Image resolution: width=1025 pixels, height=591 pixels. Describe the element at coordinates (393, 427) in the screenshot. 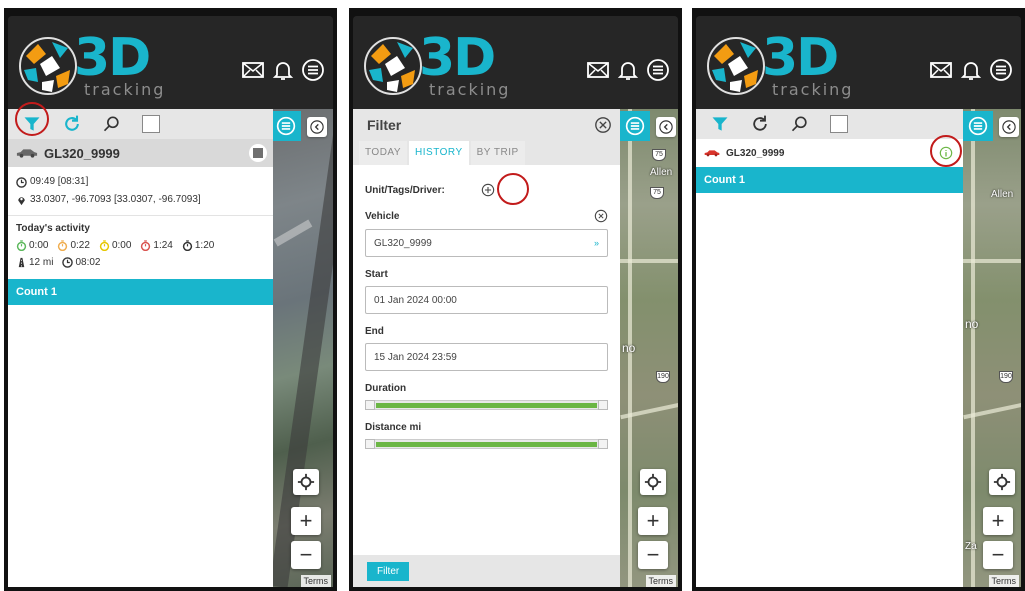

I see `distance-label: Distance mi` at that location.